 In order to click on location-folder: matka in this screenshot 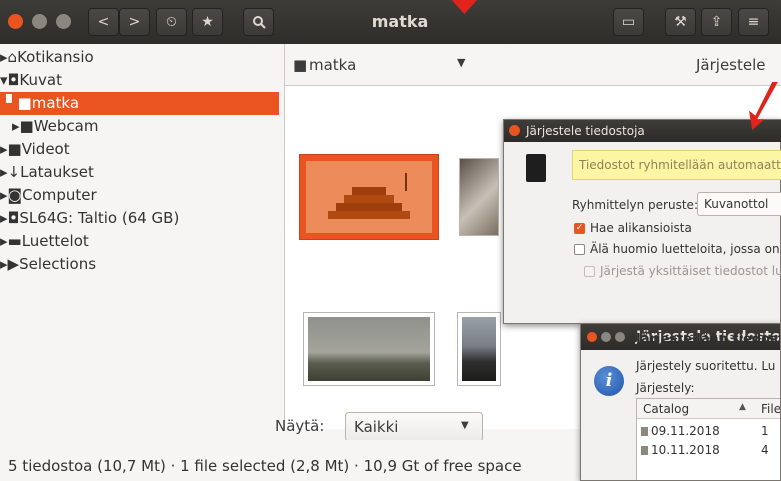, I will do `click(332, 65)`.